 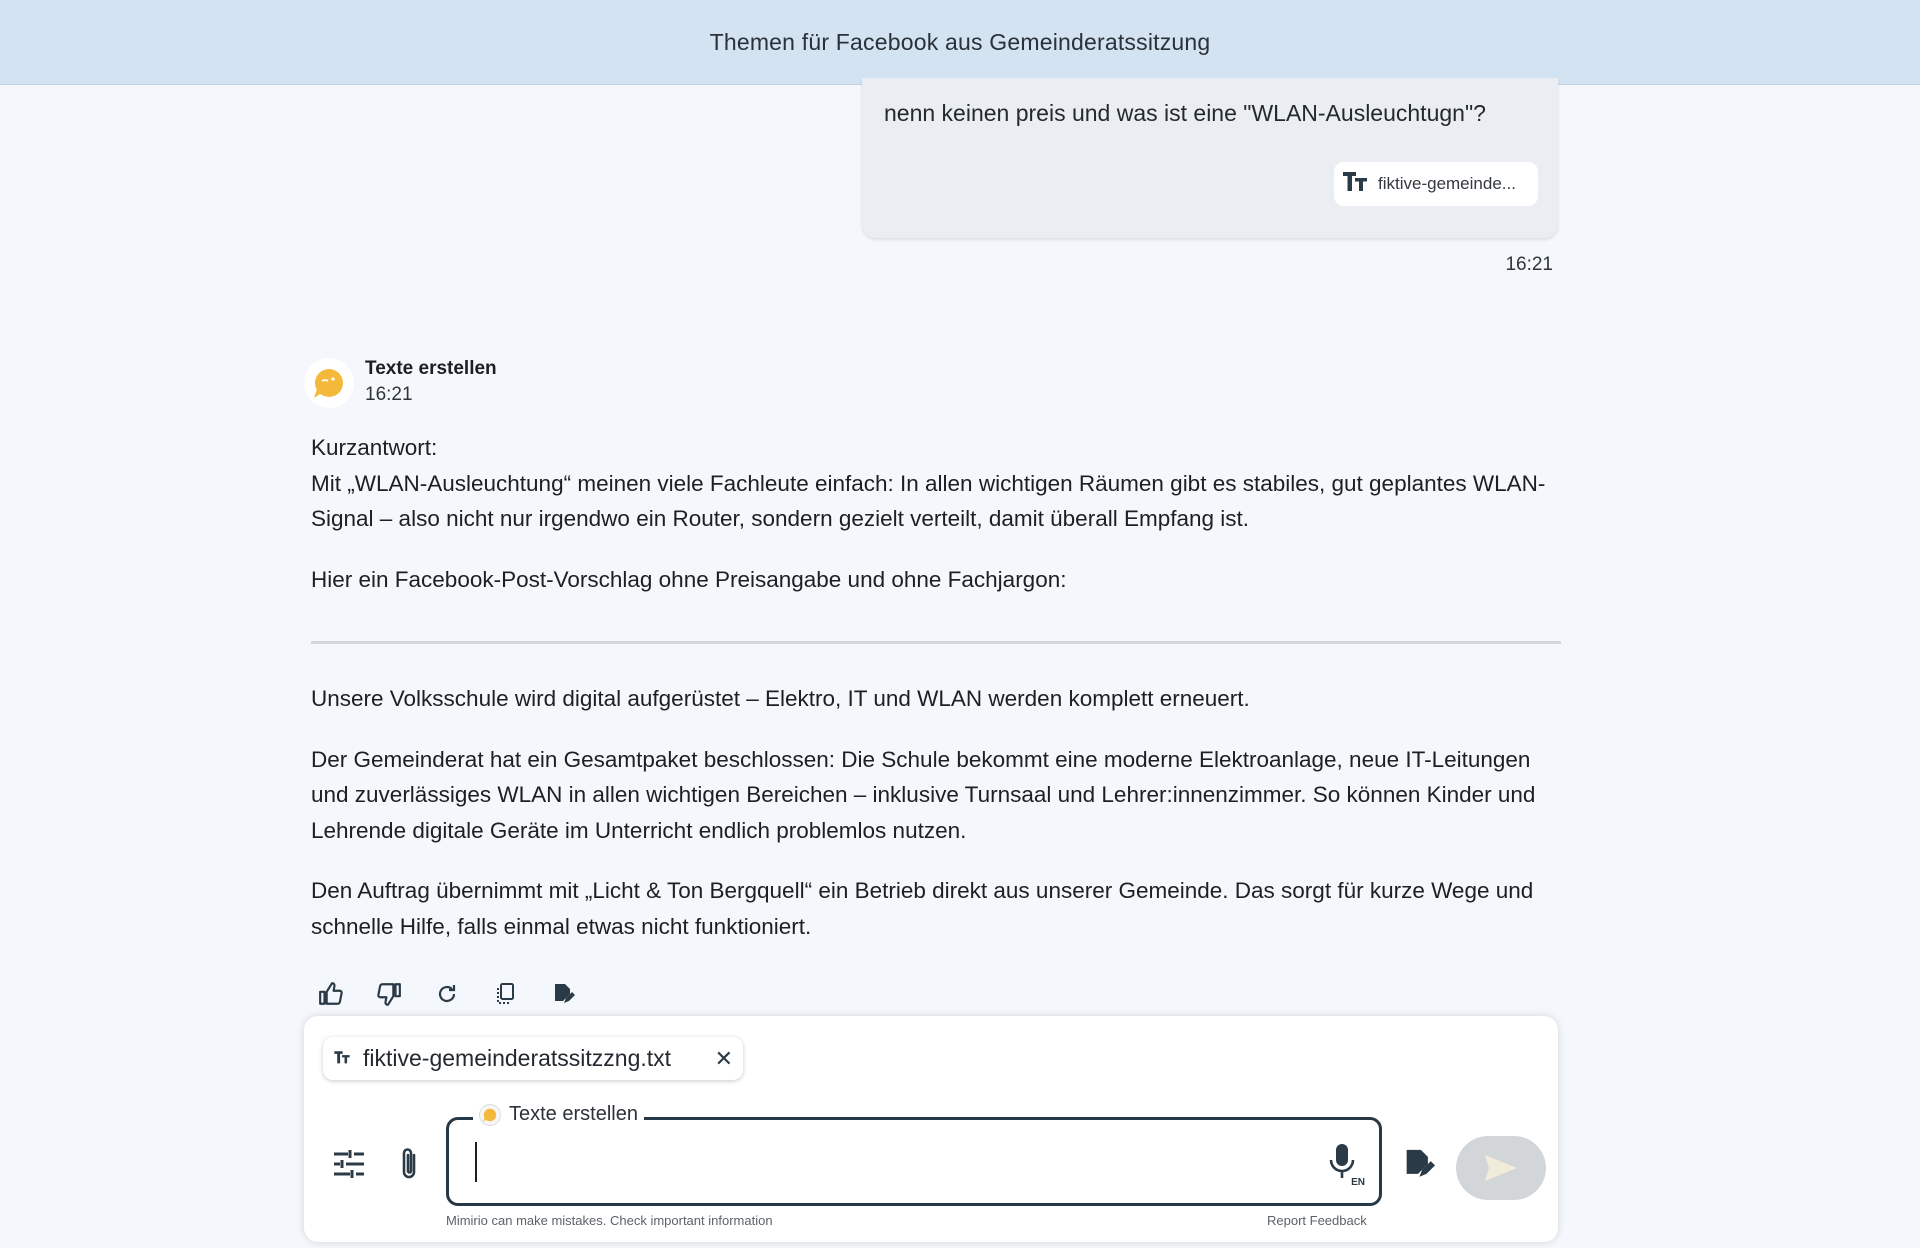 What do you see at coordinates (1529, 264) in the screenshot?
I see `user-message-time: 16:21` at bounding box center [1529, 264].